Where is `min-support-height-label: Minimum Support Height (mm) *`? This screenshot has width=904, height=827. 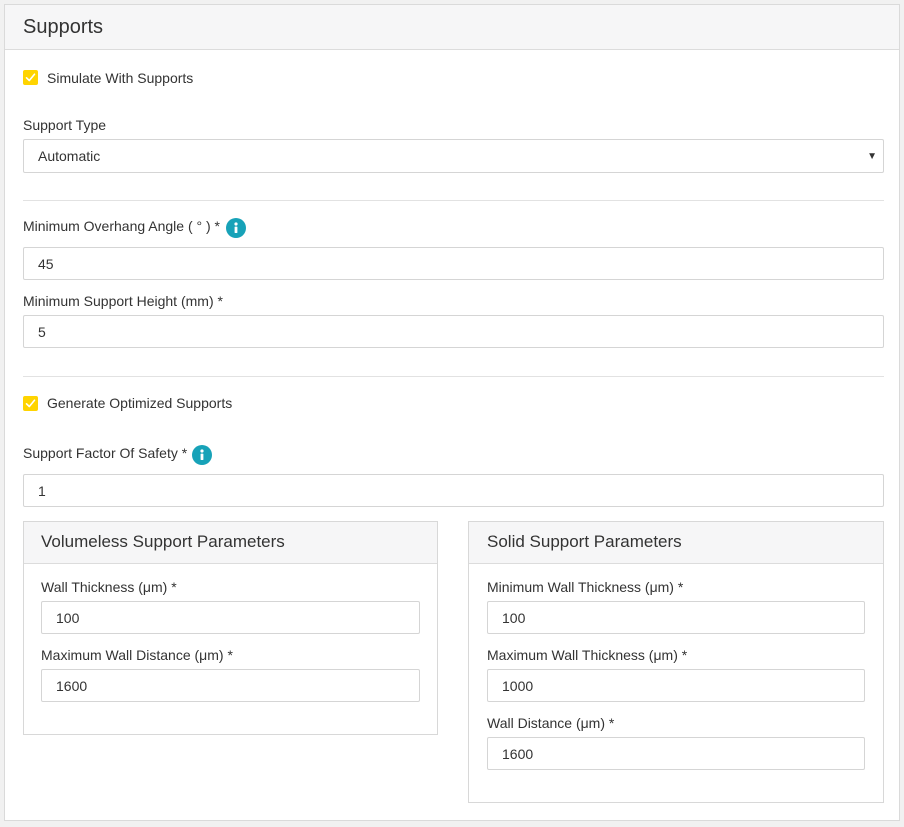
min-support-height-label: Minimum Support Height (mm) * is located at coordinates (123, 301).